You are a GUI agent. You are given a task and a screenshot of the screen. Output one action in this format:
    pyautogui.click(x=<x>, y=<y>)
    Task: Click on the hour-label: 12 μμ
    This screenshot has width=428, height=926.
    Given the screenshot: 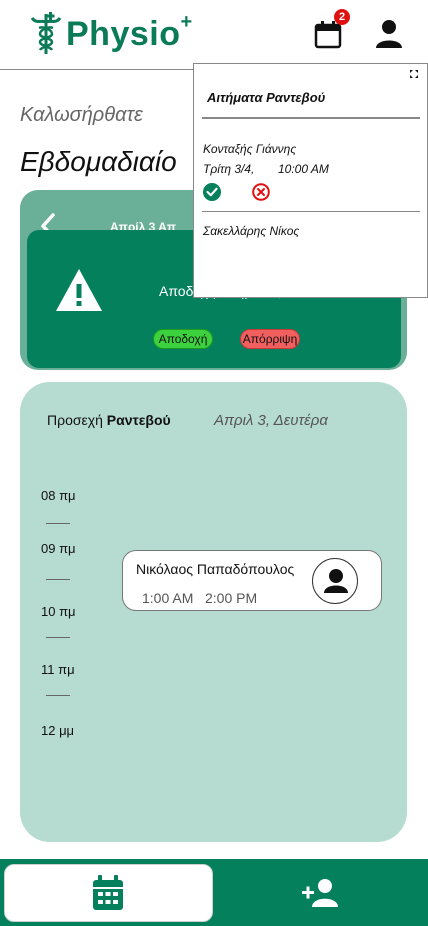 What is the action you would take?
    pyautogui.click(x=58, y=730)
    